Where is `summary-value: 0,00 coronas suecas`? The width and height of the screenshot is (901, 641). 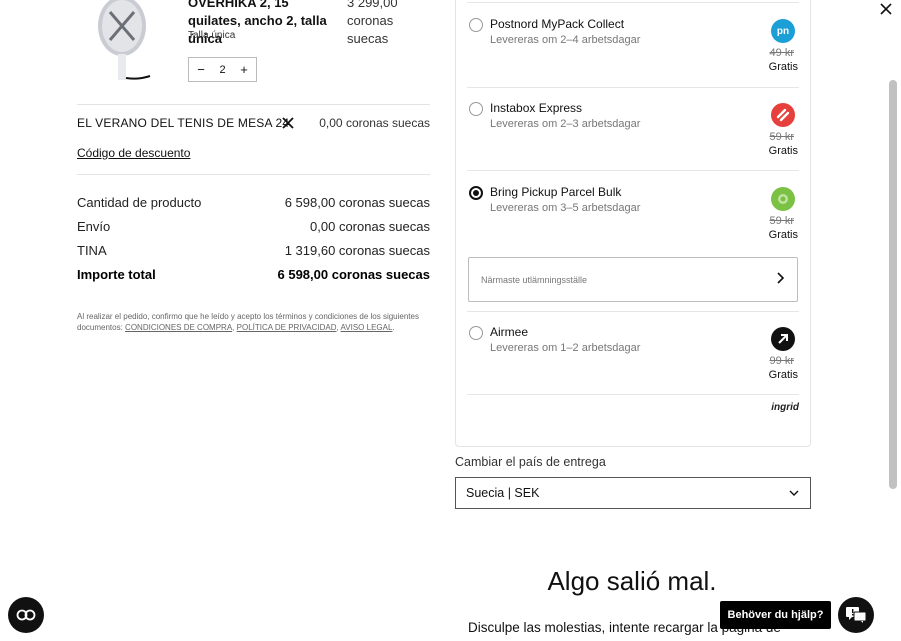
summary-value: 0,00 coronas suecas is located at coordinates (370, 226).